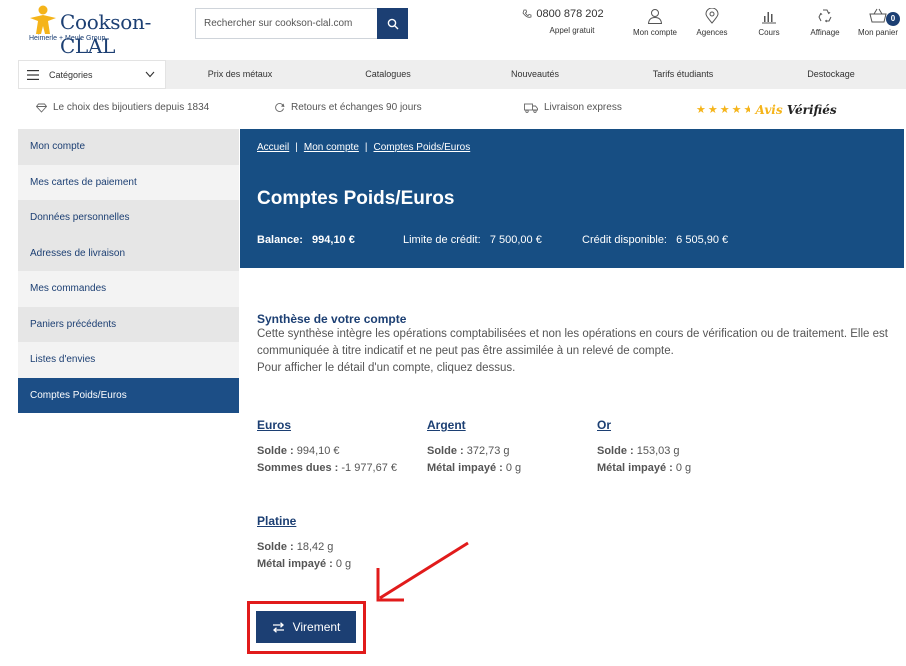  What do you see at coordinates (572, 30) in the screenshot?
I see `phone-subtitle: Appel gratuit` at bounding box center [572, 30].